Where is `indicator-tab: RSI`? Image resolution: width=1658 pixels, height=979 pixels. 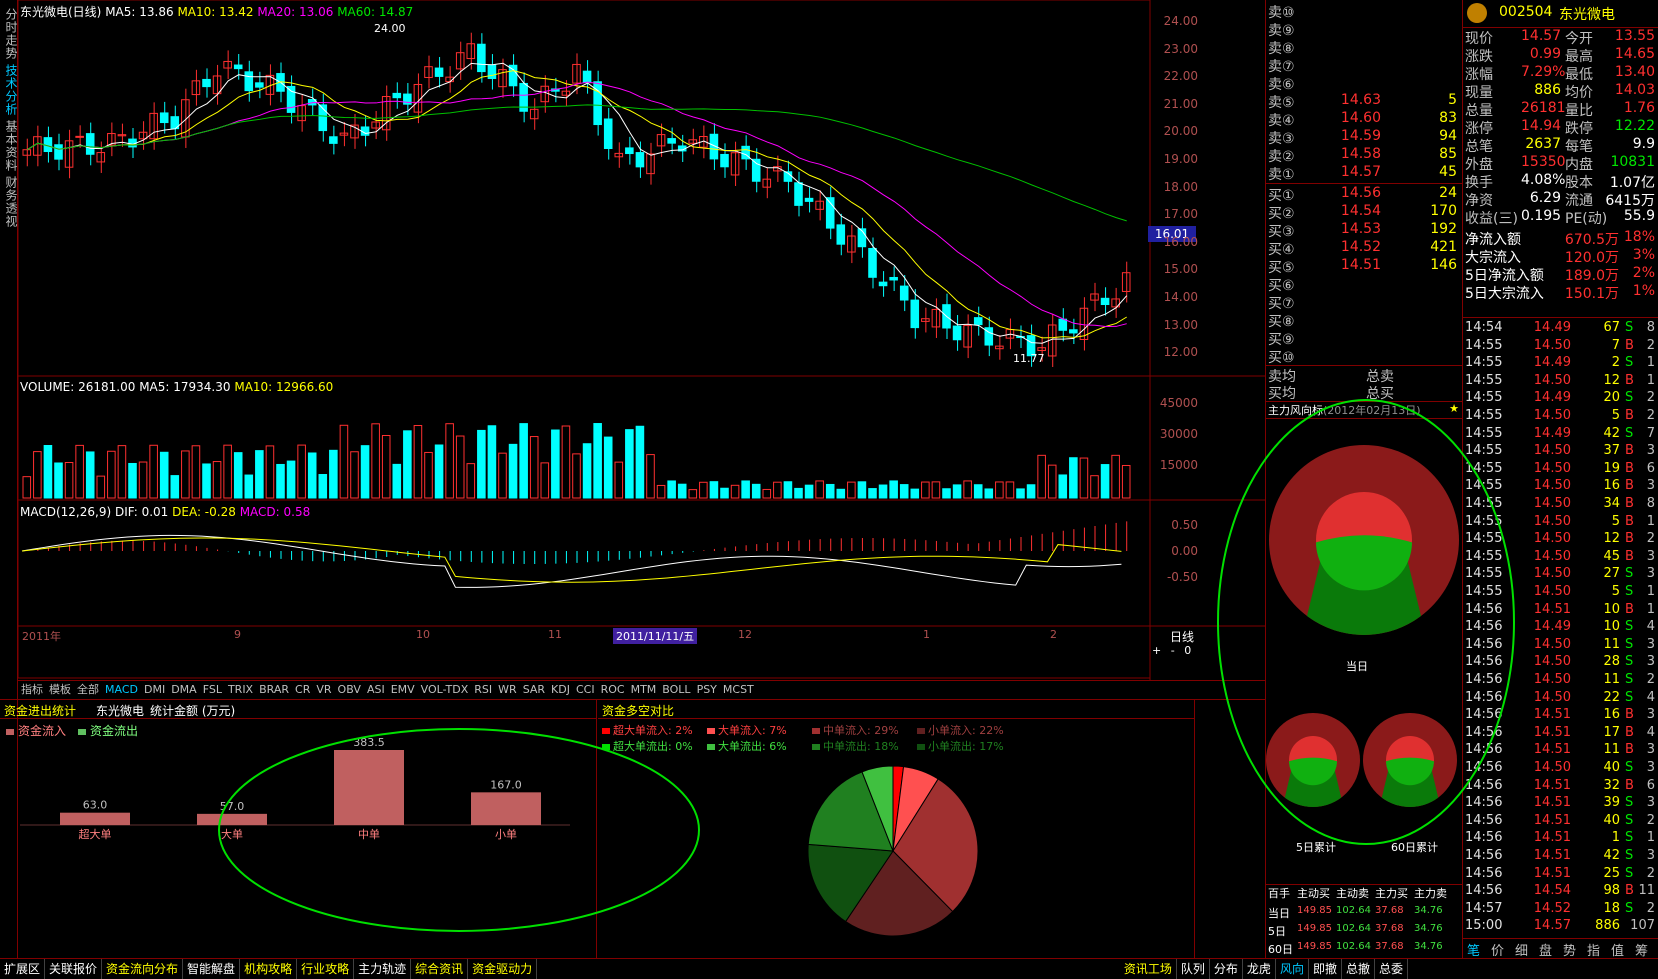
indicator-tab: RSI is located at coordinates (483, 689).